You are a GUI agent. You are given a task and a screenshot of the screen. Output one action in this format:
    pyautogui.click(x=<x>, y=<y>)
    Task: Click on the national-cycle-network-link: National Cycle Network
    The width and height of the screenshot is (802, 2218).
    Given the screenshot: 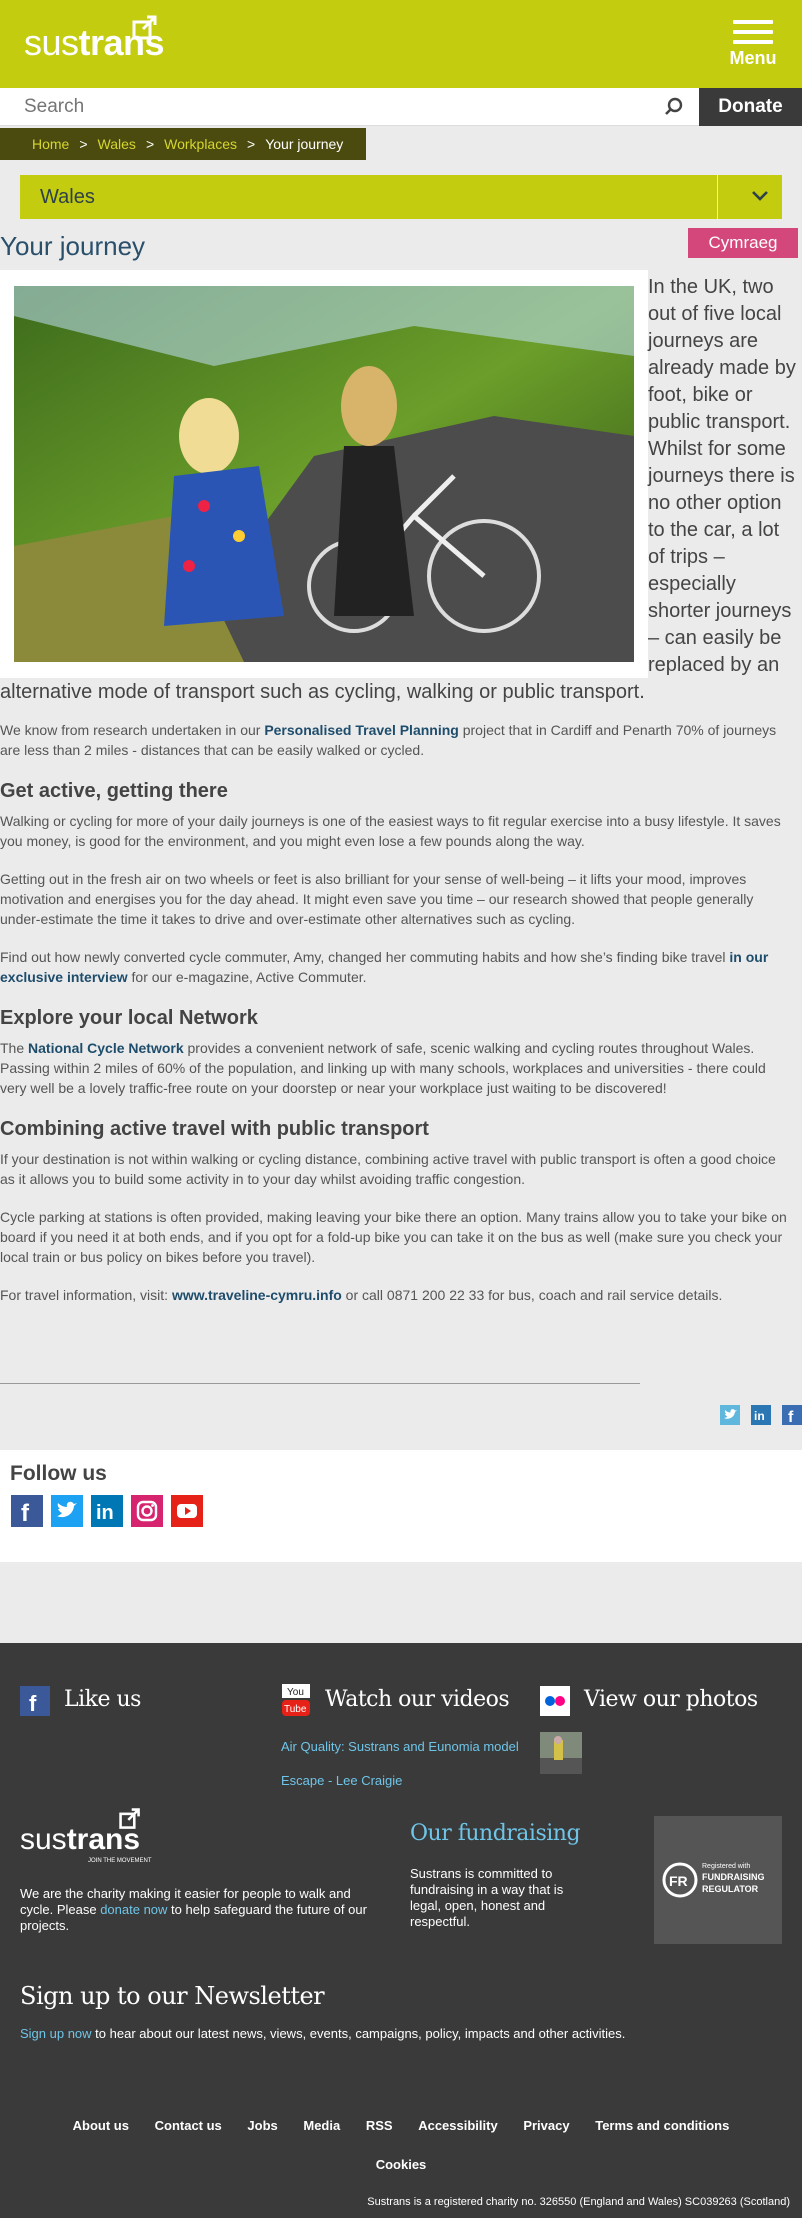 What is the action you would take?
    pyautogui.click(x=106, y=1048)
    